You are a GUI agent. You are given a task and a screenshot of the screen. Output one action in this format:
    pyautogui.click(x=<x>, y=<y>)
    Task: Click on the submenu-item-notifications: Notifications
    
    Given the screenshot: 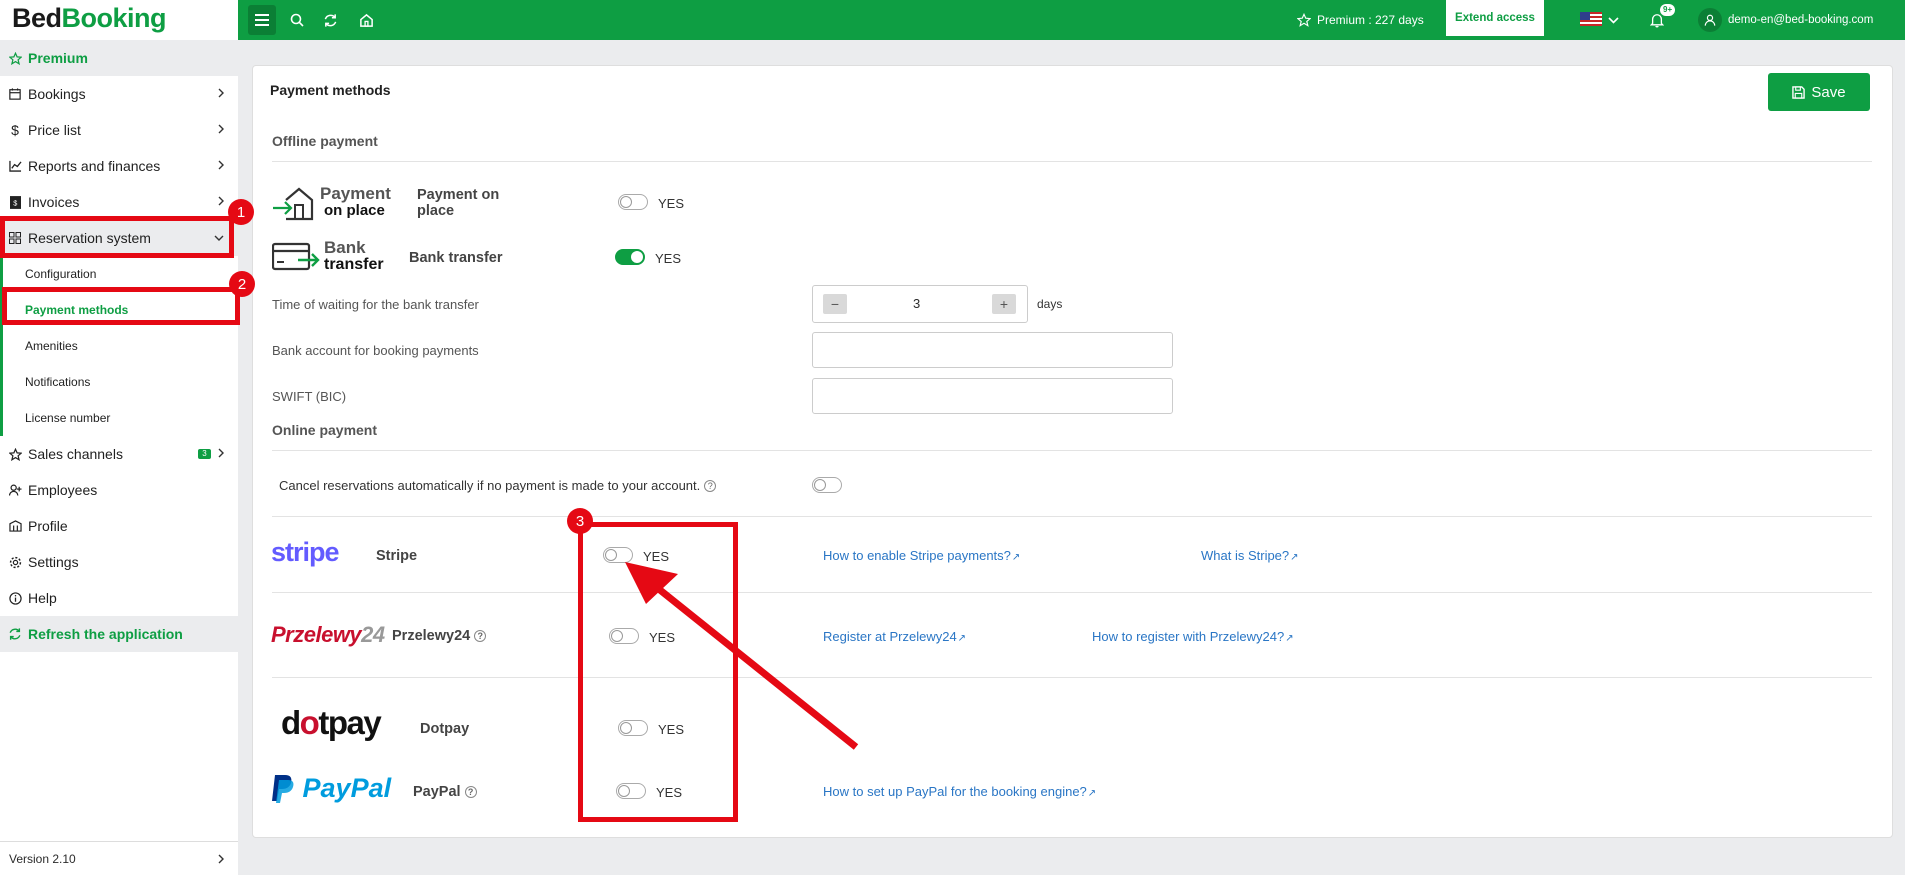 What is the action you would take?
    pyautogui.click(x=57, y=382)
    